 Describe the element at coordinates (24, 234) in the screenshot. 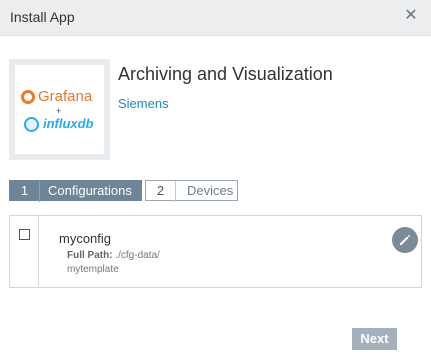

I see `config-checkbox` at that location.